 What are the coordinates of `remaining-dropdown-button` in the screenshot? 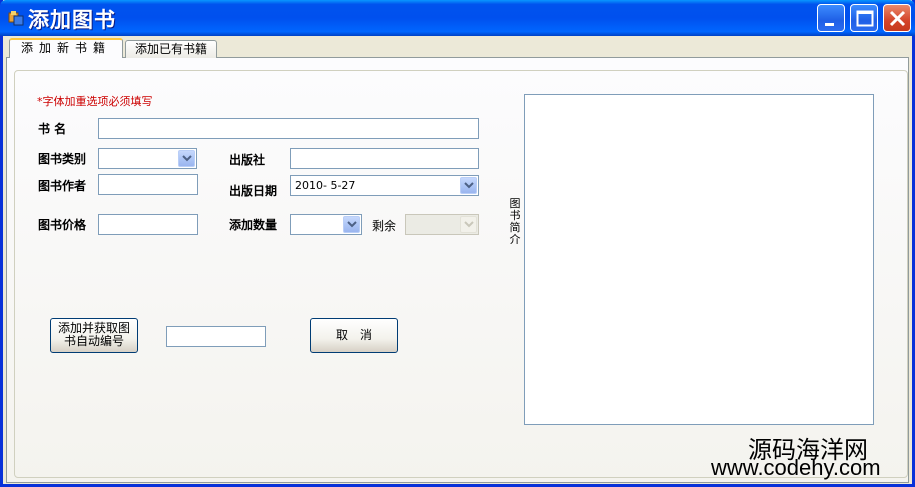 It's located at (468, 224).